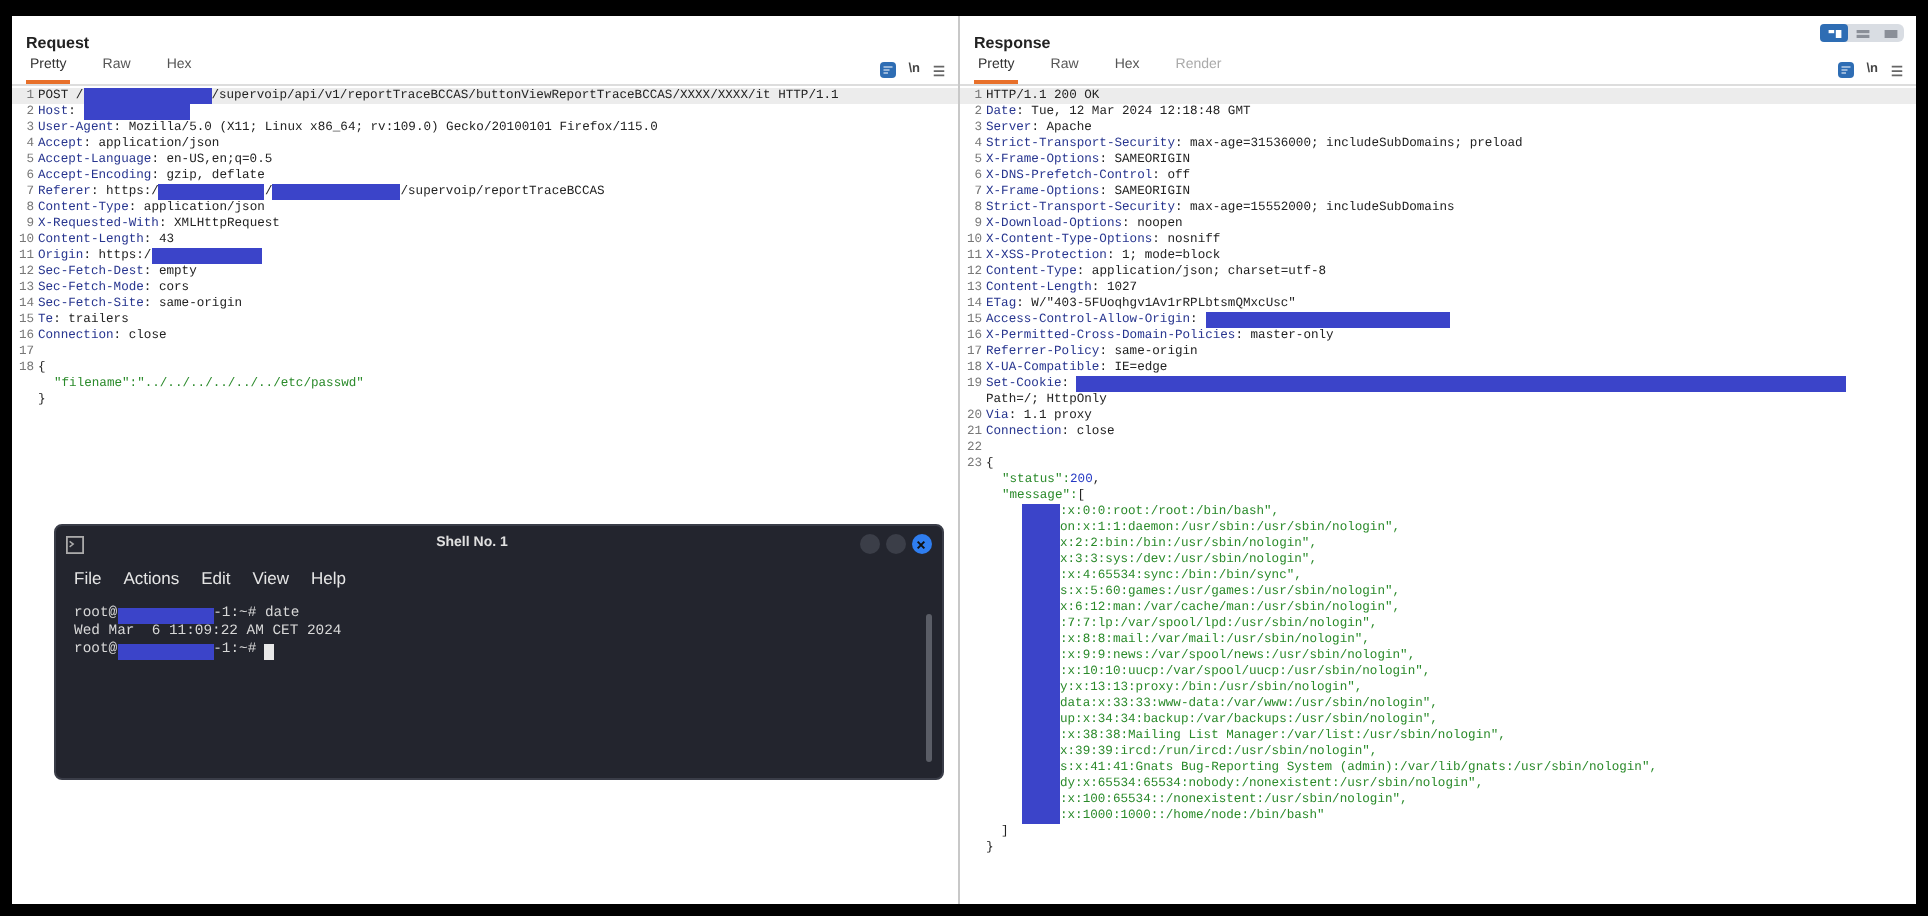  What do you see at coordinates (271, 578) in the screenshot?
I see `menu-item: View` at bounding box center [271, 578].